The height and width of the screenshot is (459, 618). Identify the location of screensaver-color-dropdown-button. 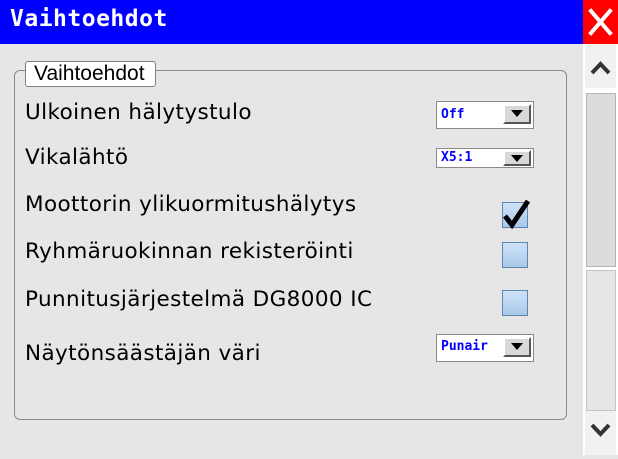
(517, 347).